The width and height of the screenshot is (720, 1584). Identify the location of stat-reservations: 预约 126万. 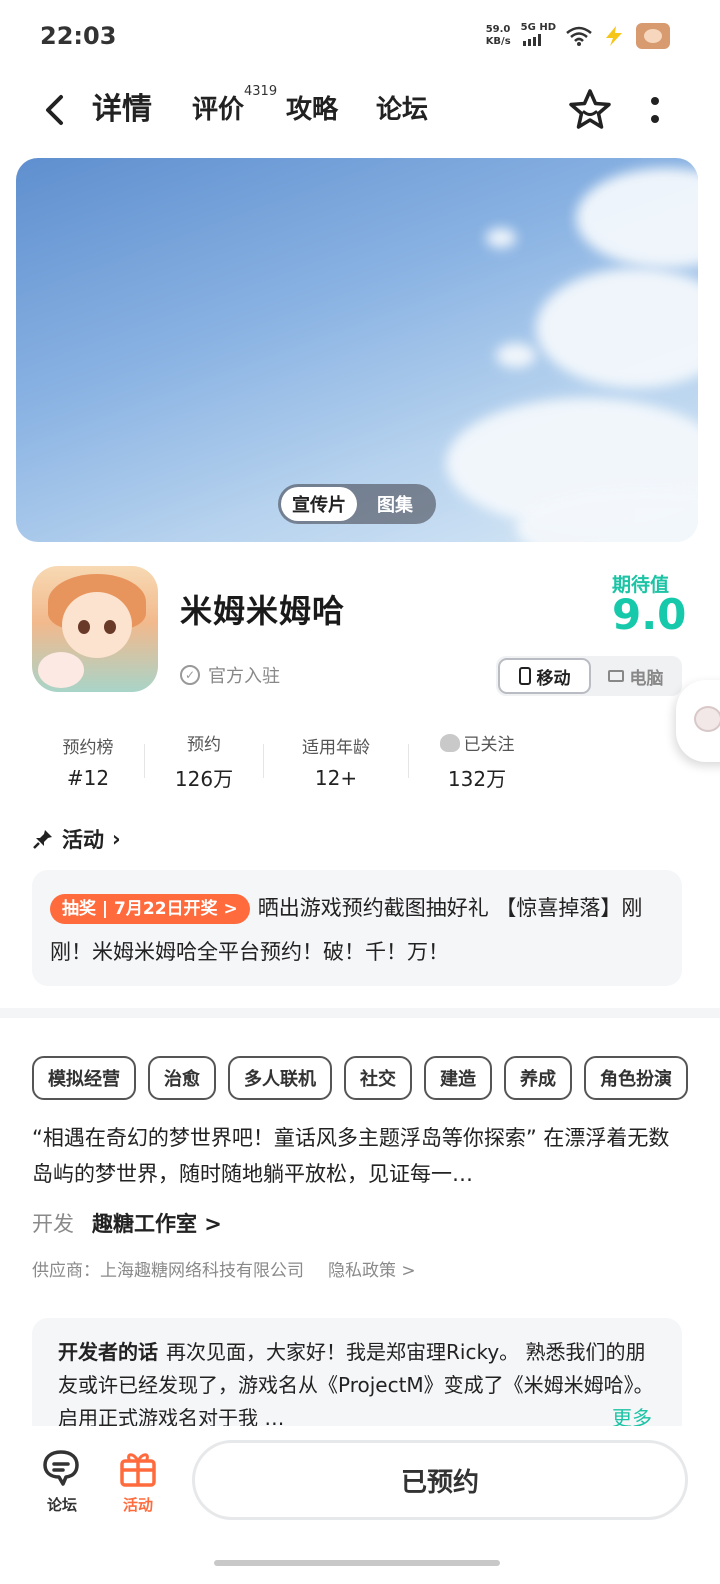
(204, 763).